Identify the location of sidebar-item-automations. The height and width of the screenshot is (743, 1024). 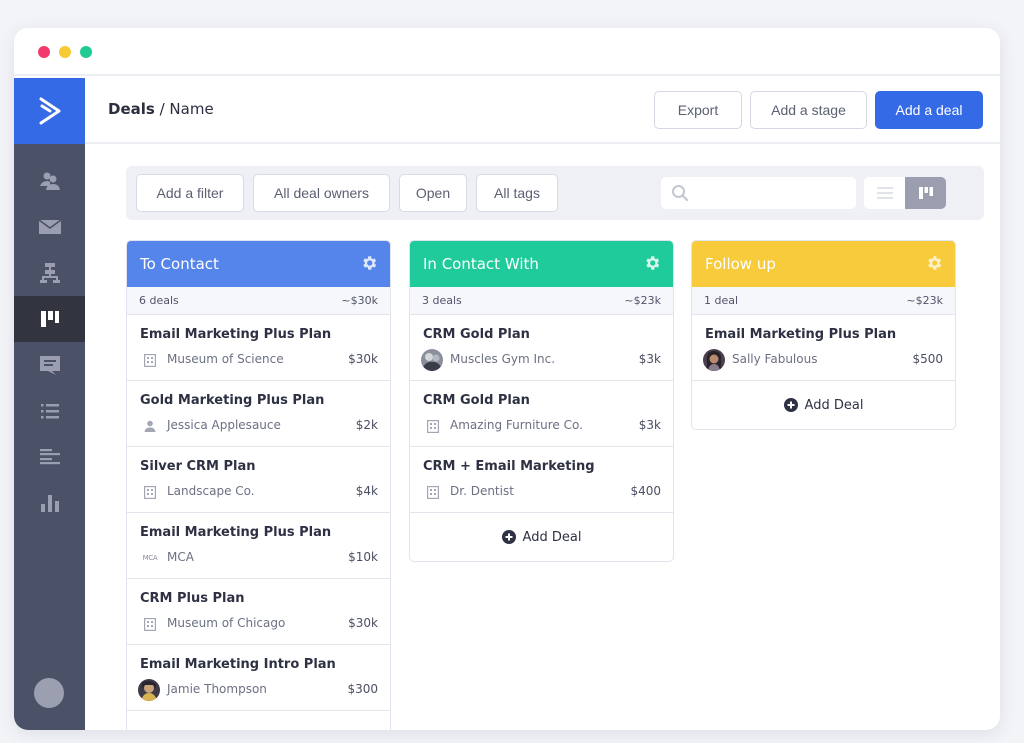
(49, 273).